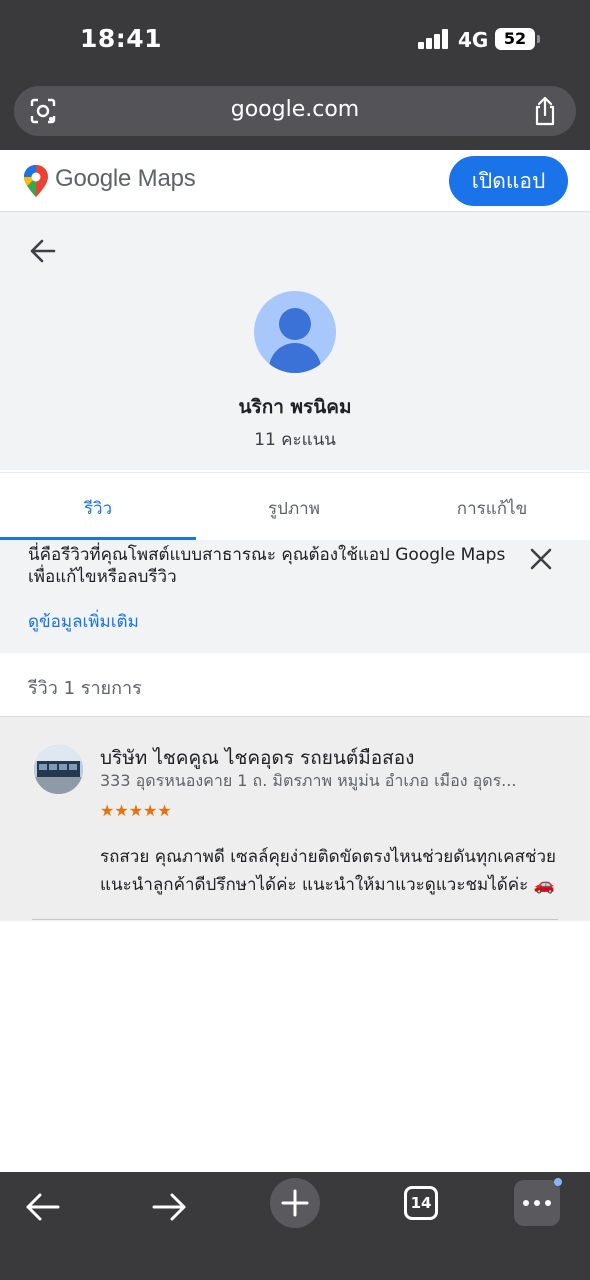  I want to click on close-icon, so click(541, 559).